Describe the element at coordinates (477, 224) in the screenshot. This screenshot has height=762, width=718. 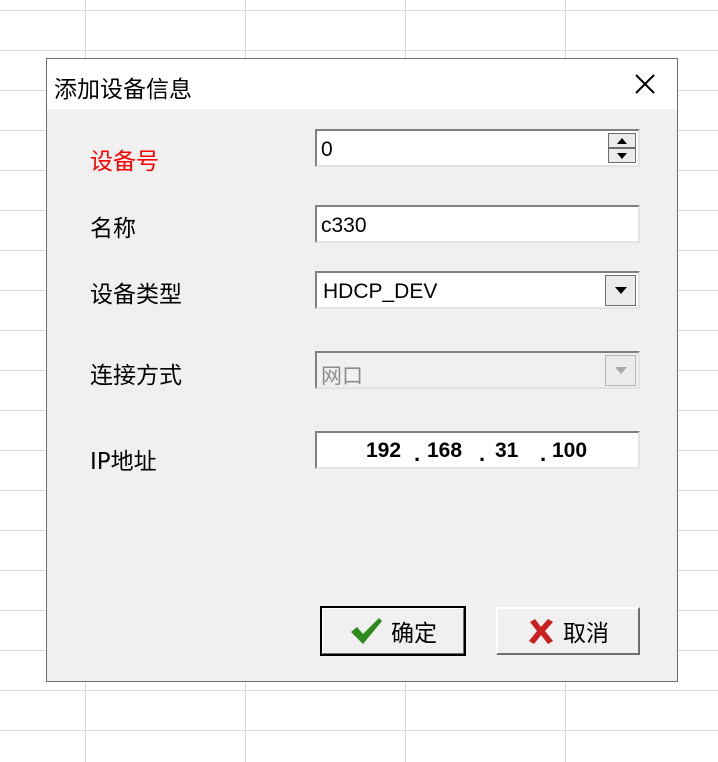
I see `name-input: c330` at that location.